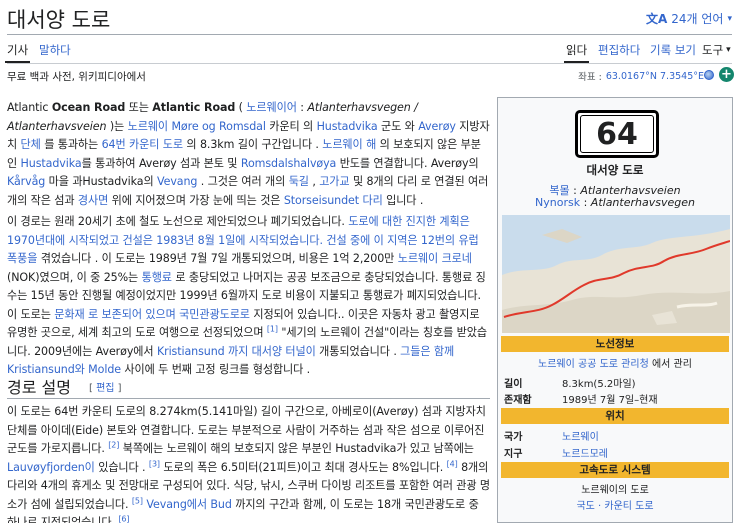  What do you see at coordinates (369, 19) in the screenshot?
I see `title-row: 대서양 도로 文A 24개 언어 ▾` at bounding box center [369, 19].